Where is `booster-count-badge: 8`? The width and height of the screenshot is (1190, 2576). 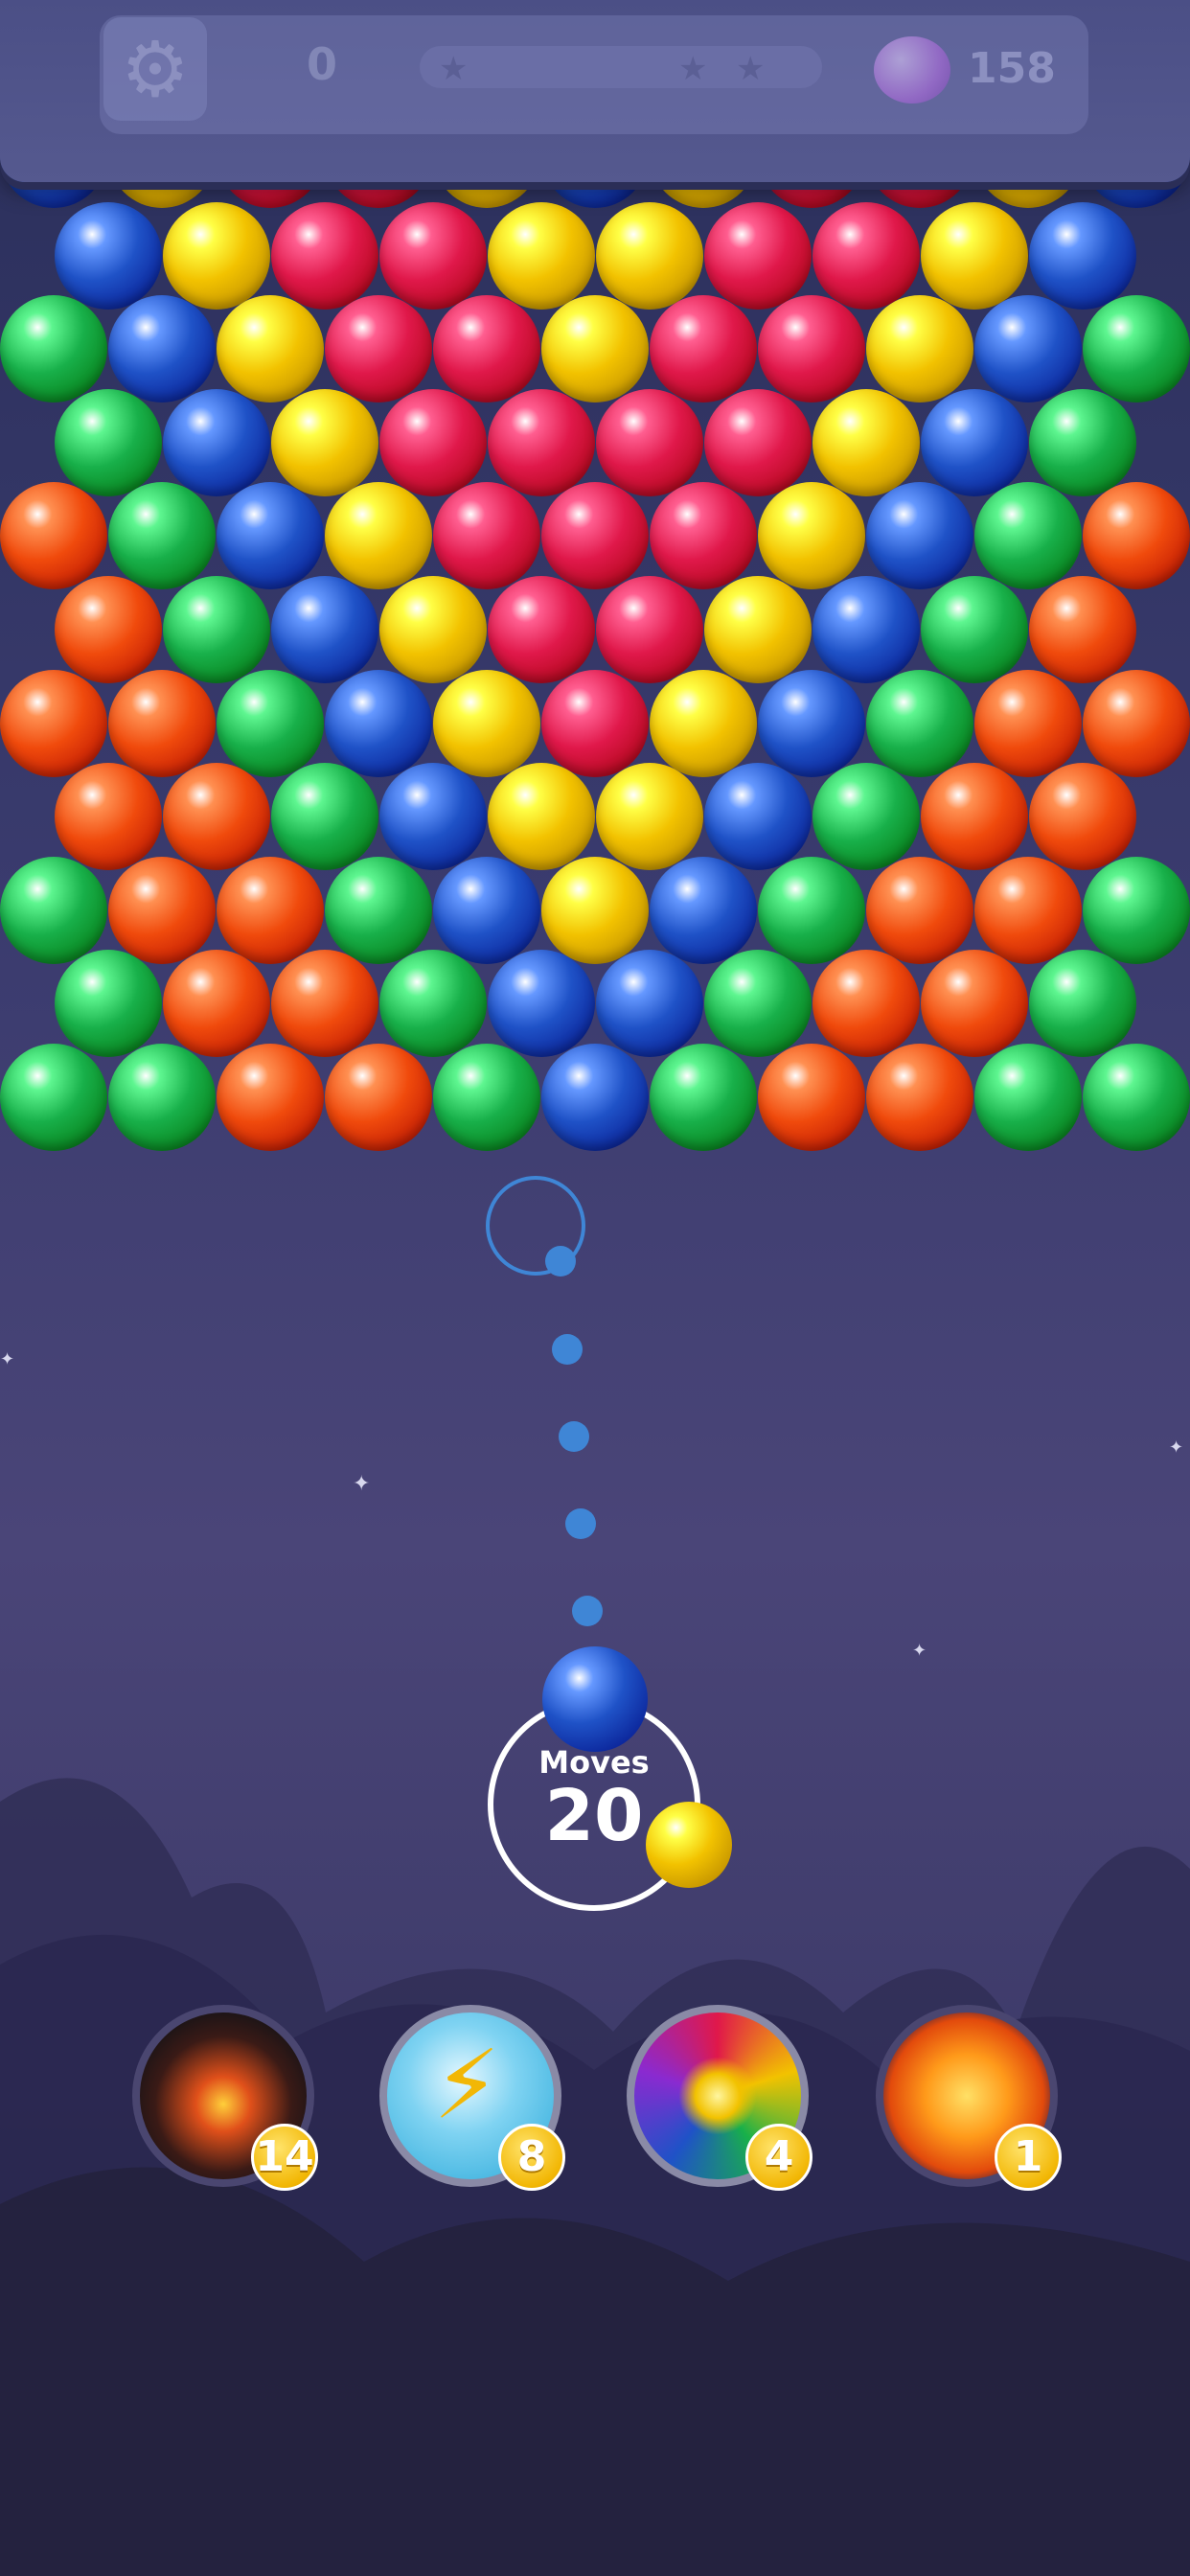 booster-count-badge: 8 is located at coordinates (531, 2157).